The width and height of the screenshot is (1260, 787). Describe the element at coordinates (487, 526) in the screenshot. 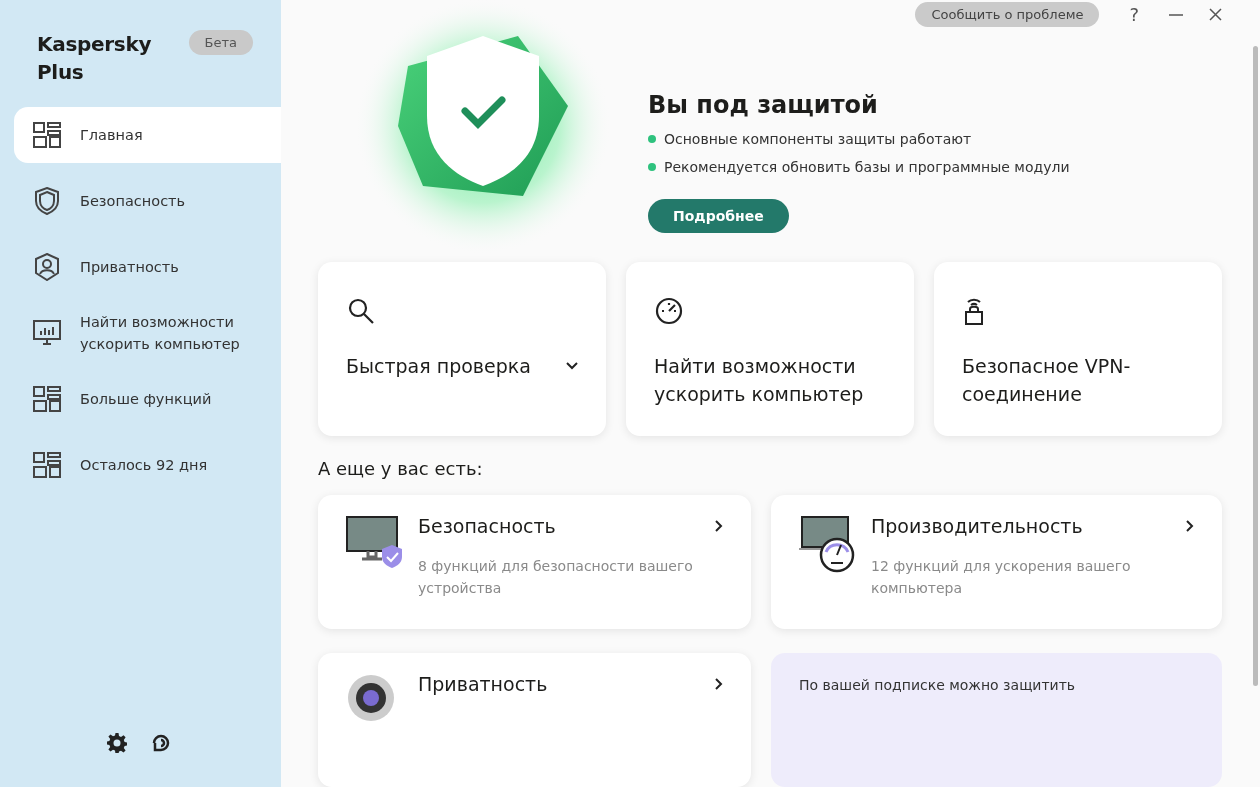

I see `card-title: Безопасность` at that location.